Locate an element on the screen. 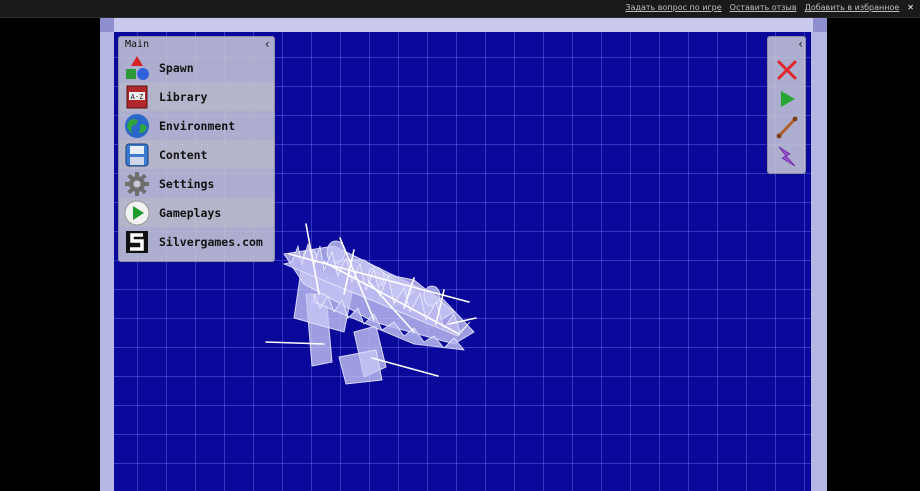  add-favorite-link: Добавить в избранное is located at coordinates (852, 7).